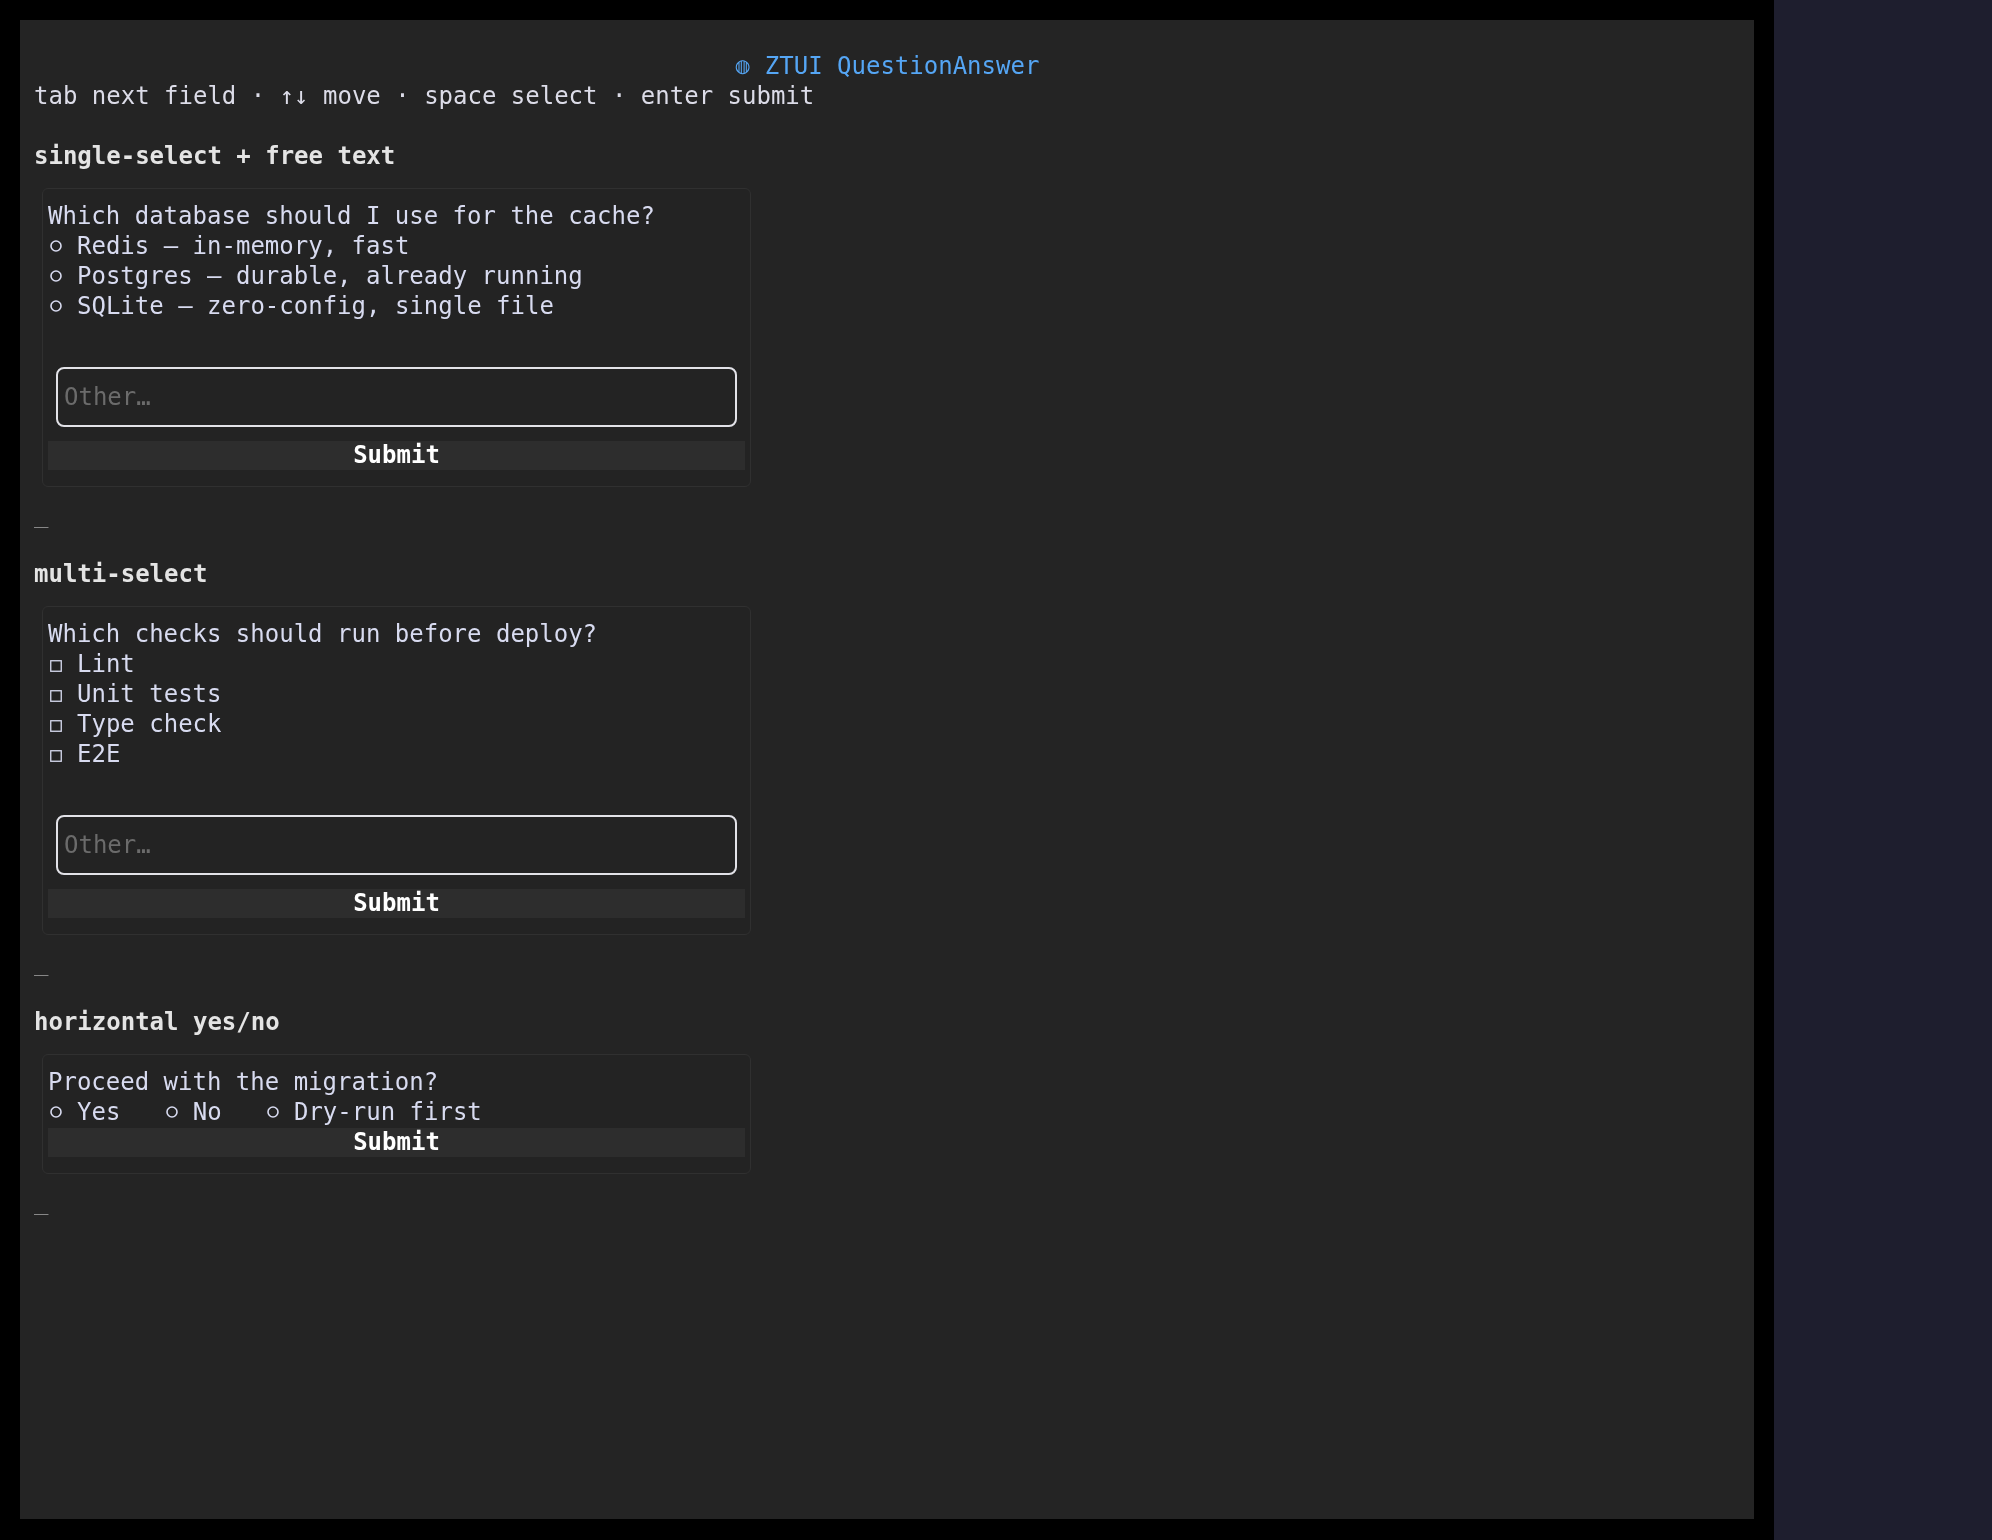  Describe the element at coordinates (157, 1022) in the screenshot. I see `section-heading: horizontal yes/no` at that location.